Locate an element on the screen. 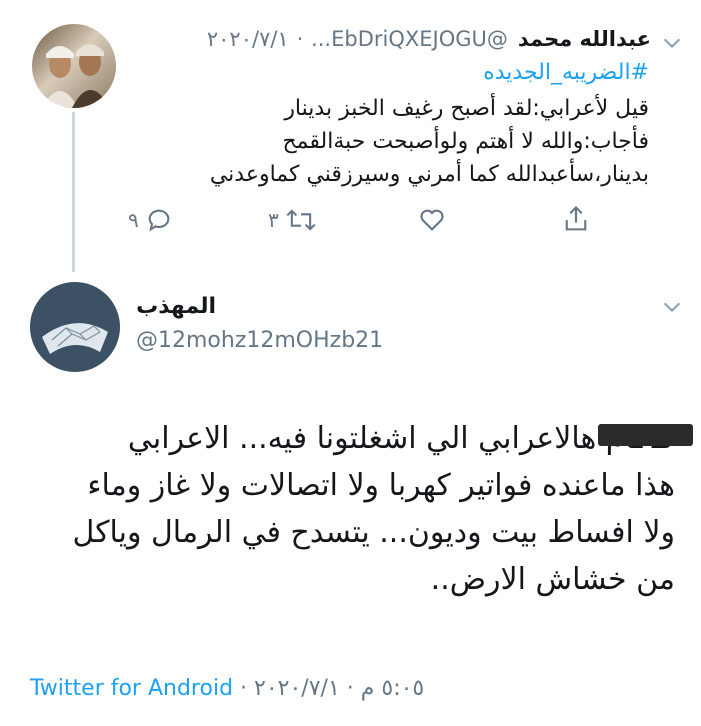  tweet1-line: فأجاب:والله لا أهتم ولوأصبحت حبةالقمح is located at coordinates (465, 141).